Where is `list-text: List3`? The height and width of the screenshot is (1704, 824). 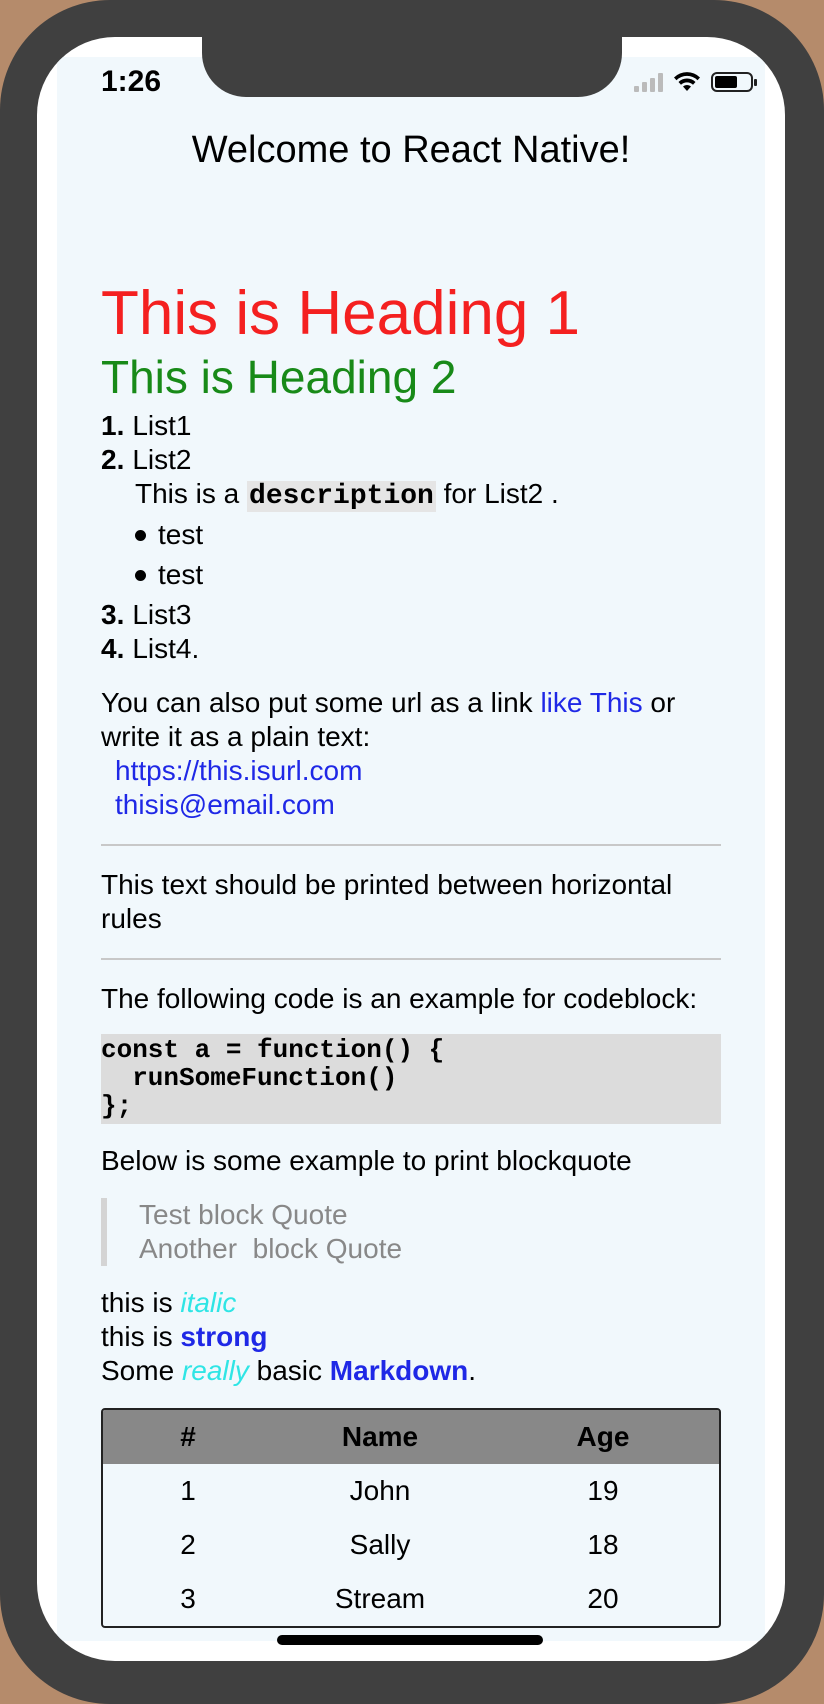 list-text: List3 is located at coordinates (162, 614).